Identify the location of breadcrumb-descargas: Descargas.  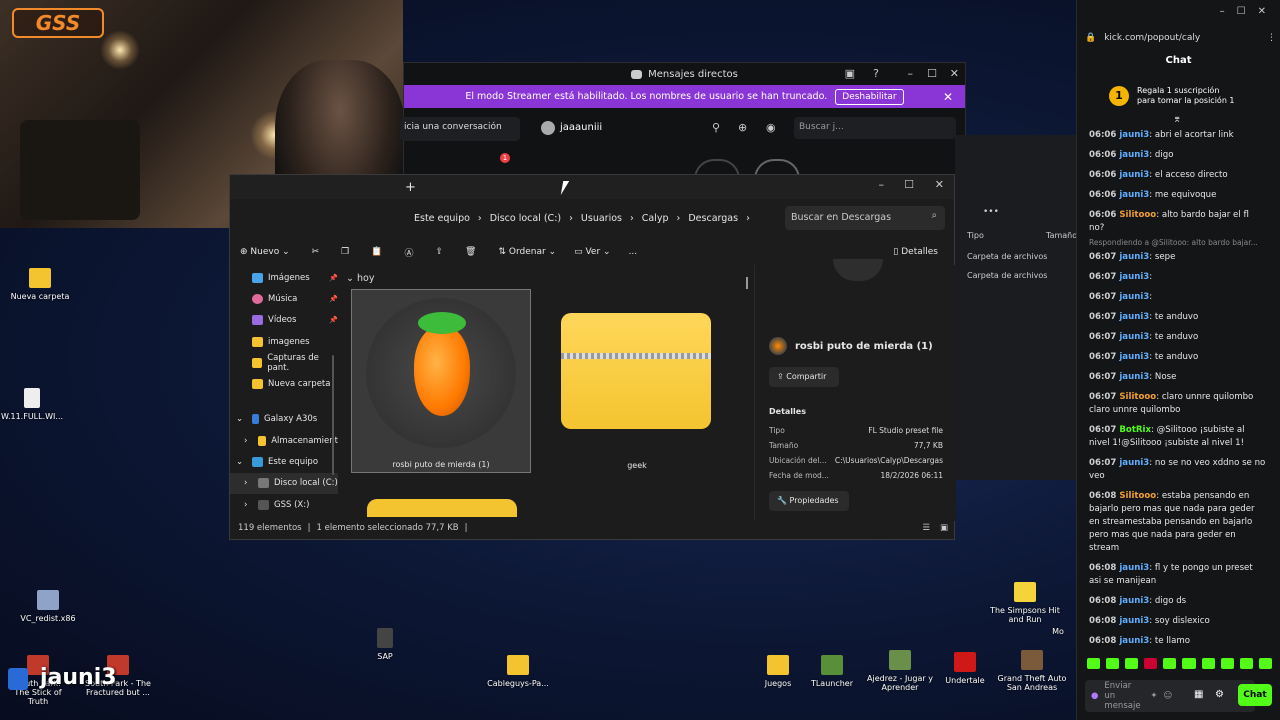
(713, 218).